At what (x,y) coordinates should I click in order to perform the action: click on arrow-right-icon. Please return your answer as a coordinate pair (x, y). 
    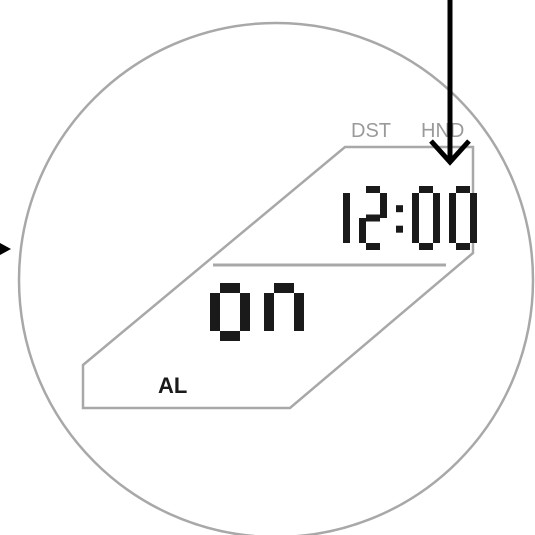
    Looking at the image, I should click on (5, 249).